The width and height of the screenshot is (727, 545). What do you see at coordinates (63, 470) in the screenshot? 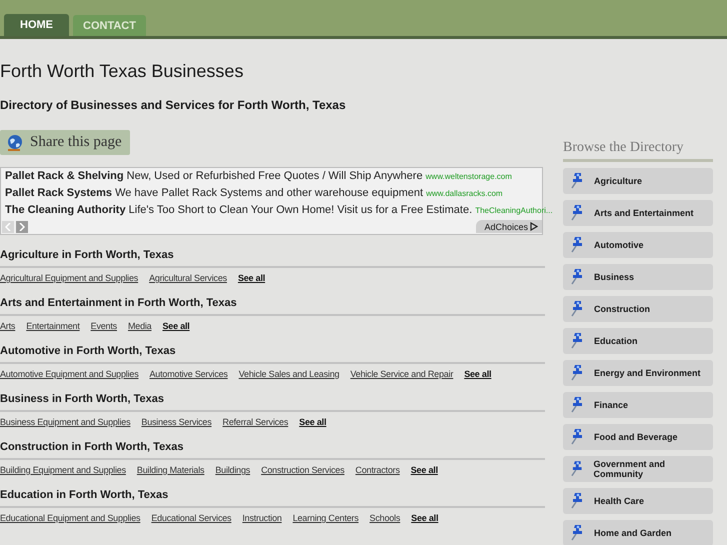
I see `category-link: Building Equipment and Supplies` at bounding box center [63, 470].